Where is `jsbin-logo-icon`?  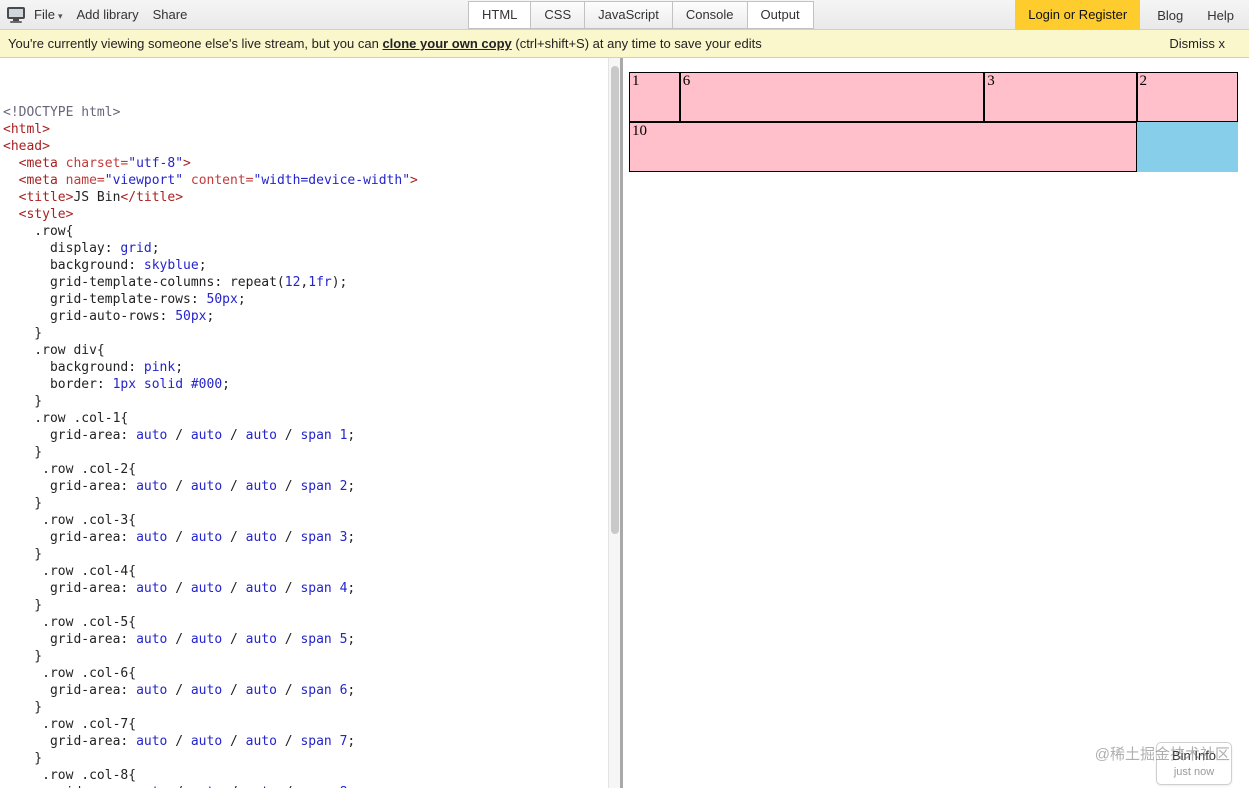 jsbin-logo-icon is located at coordinates (16, 15).